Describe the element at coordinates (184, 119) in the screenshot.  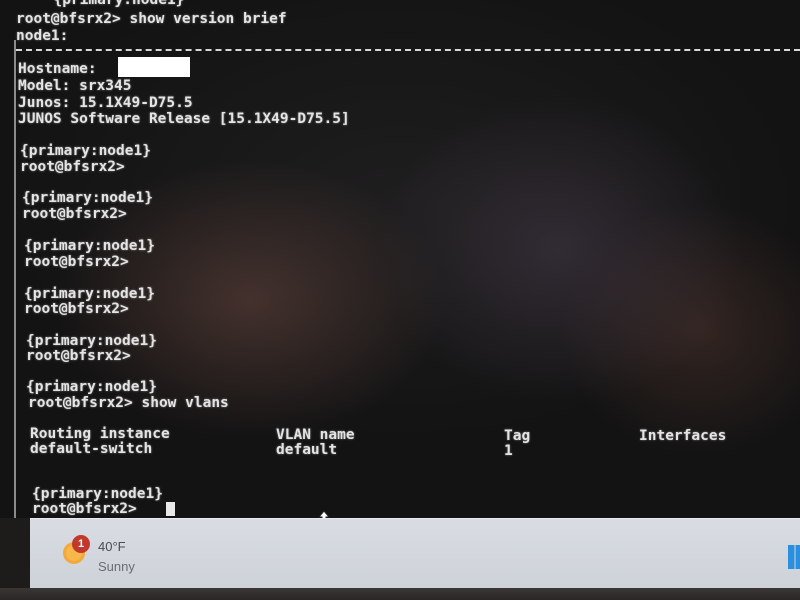
I see `terminal-line-release: JUNOS Software Release [15.1X49-D75.5]` at that location.